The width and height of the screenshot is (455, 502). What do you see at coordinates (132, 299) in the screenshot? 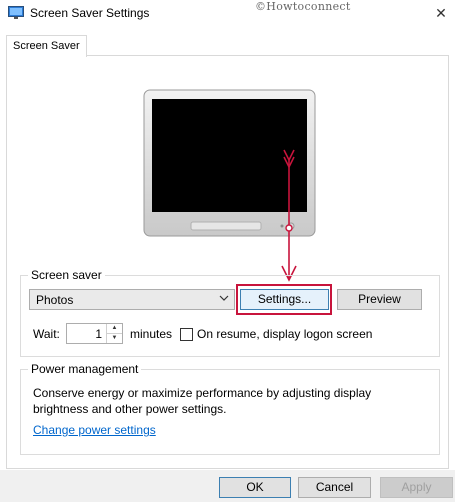
I see `screen-saver-select: Photos` at bounding box center [132, 299].